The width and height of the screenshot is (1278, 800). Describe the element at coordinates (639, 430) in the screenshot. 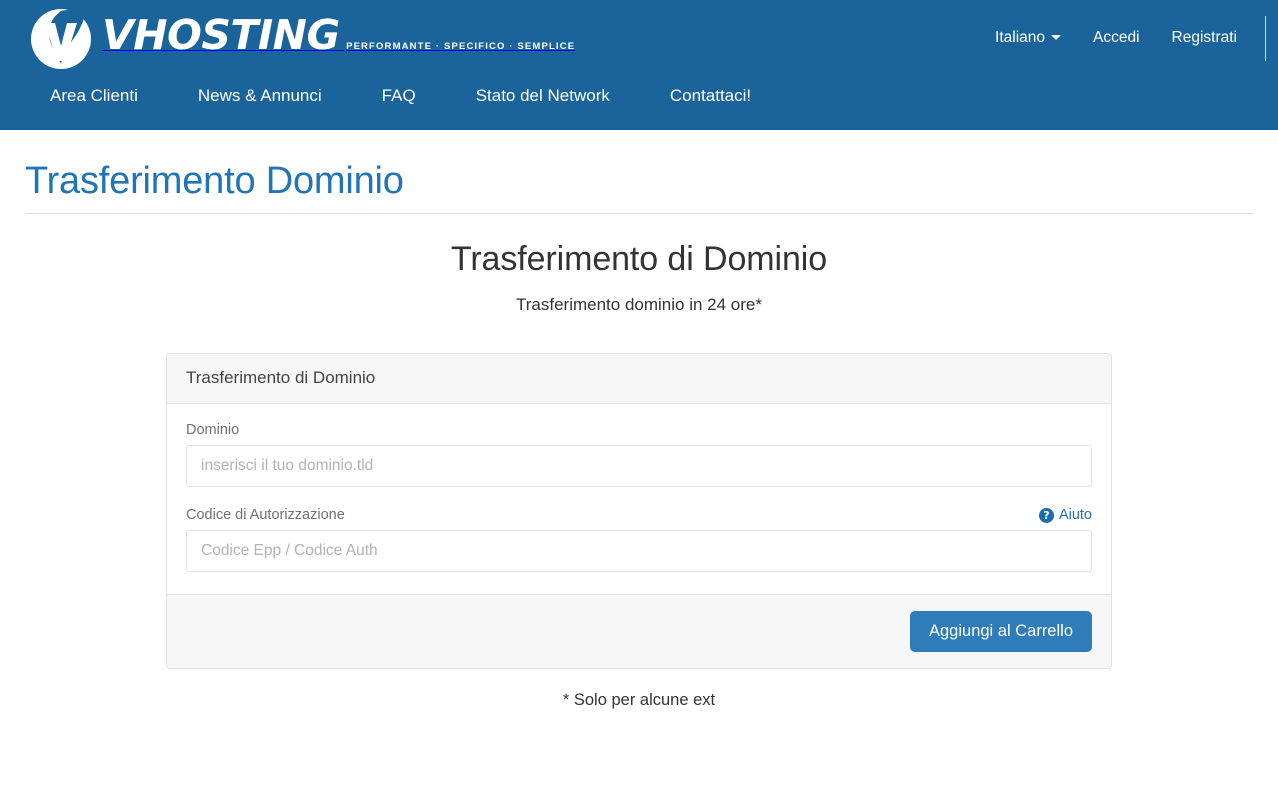

I see `domain-label-row: Dominio` at that location.